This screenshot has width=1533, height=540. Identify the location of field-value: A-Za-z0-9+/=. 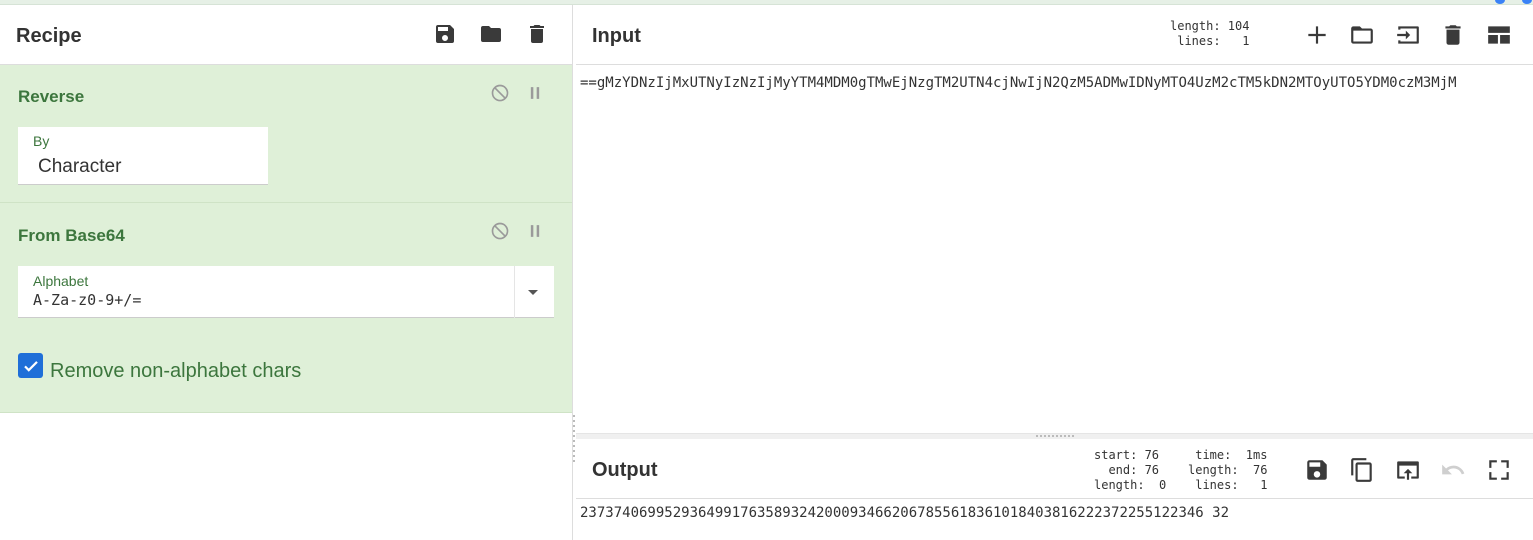
(87, 300).